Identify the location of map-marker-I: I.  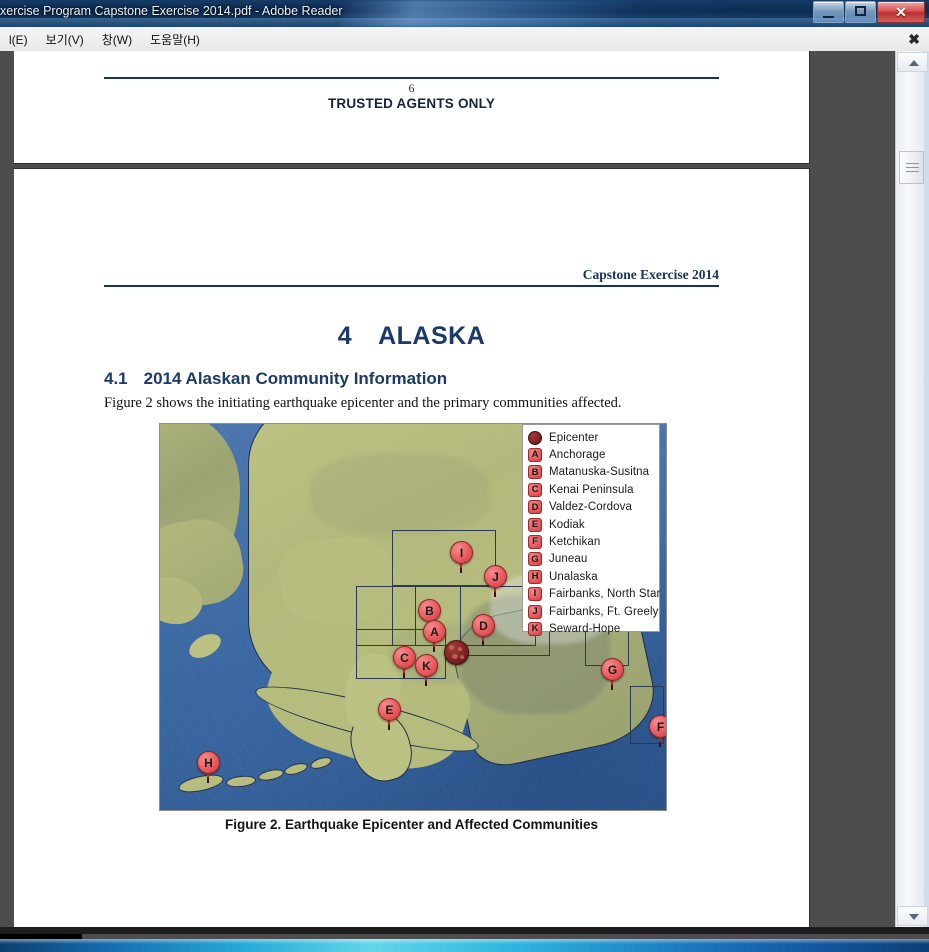
(461, 557).